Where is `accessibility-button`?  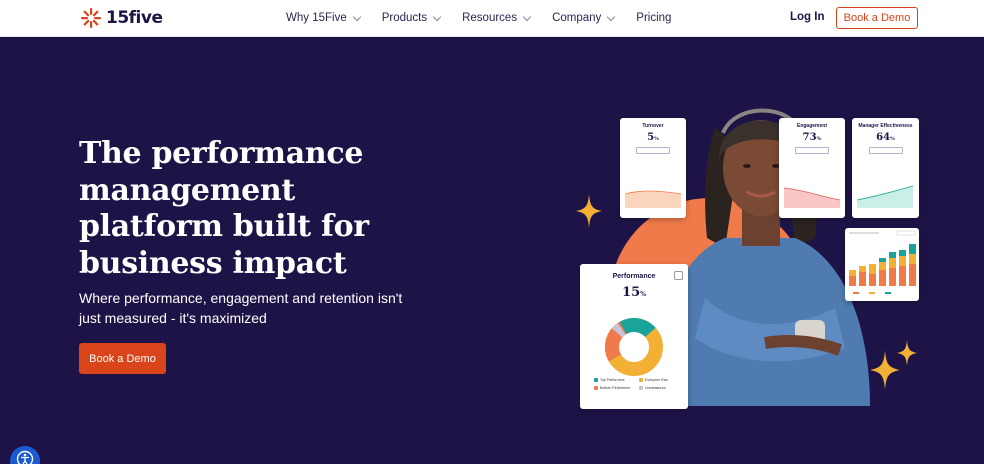
accessibility-button is located at coordinates (25, 455).